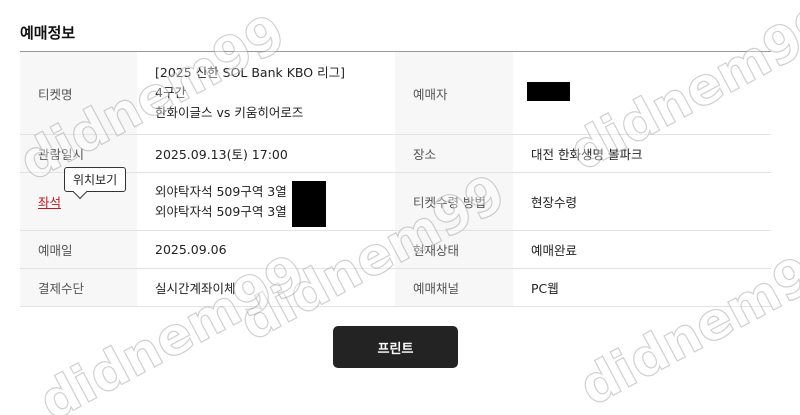 Image resolution: width=800 pixels, height=415 pixels. I want to click on payment-label: 결제수단, so click(78, 287).